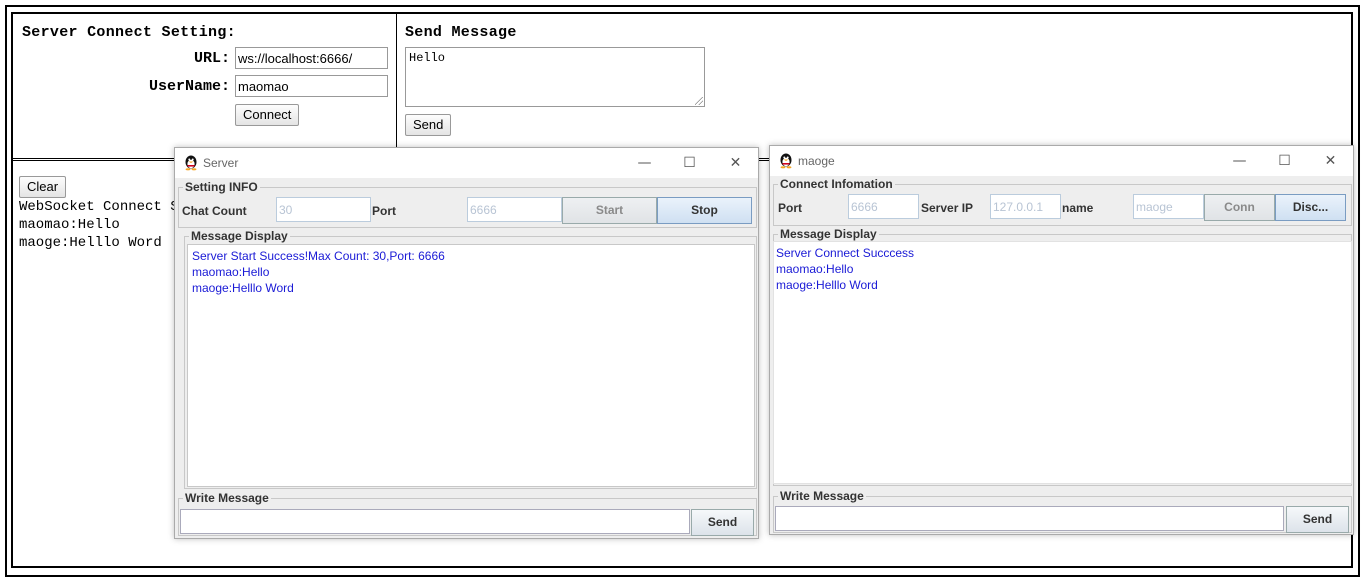 This screenshot has width=1365, height=582. I want to click on write-message-input, so click(435, 521).